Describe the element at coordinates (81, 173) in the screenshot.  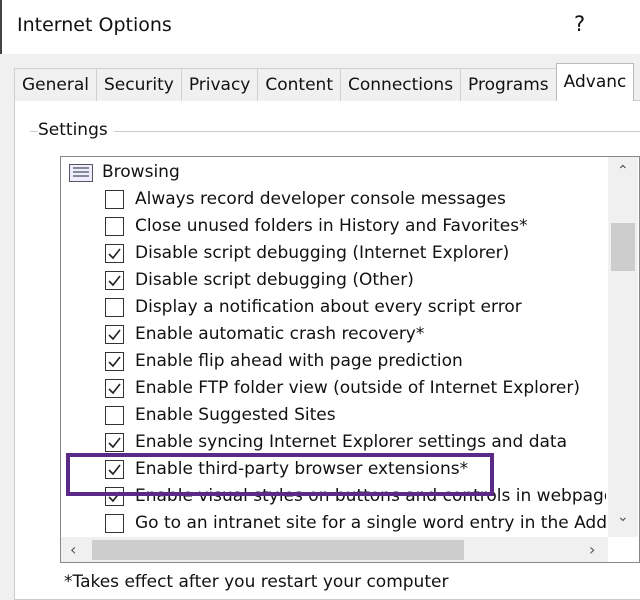
I see `list-group-icon` at that location.